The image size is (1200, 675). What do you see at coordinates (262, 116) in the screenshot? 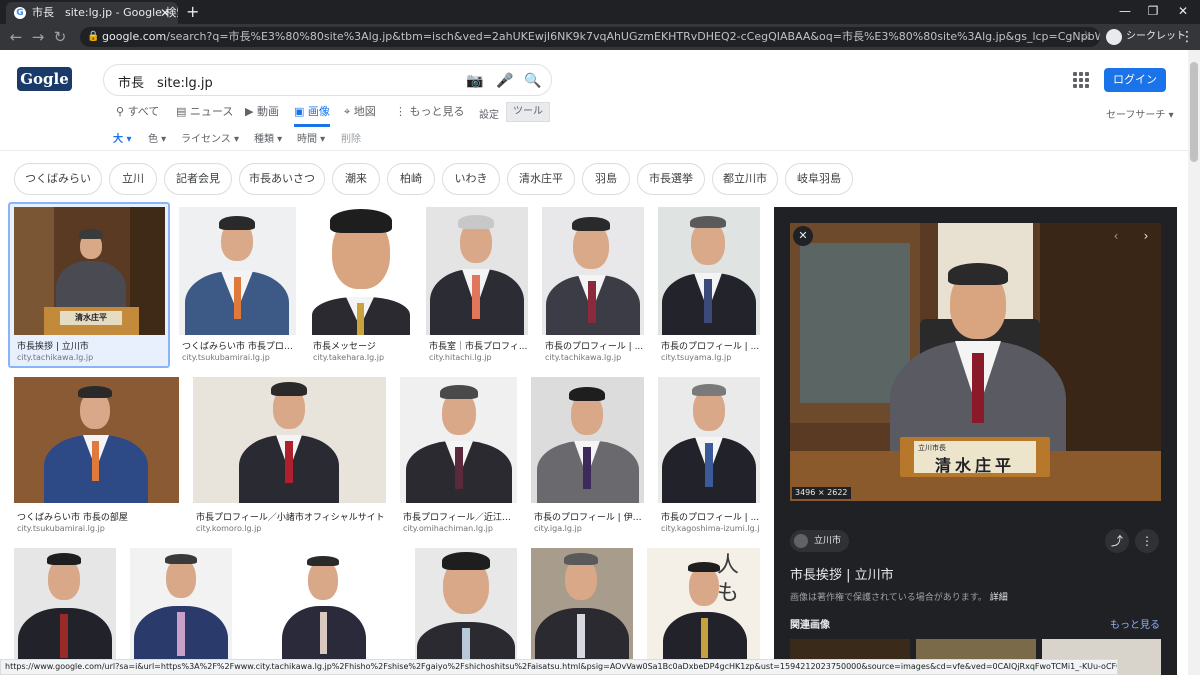
I see `tab-videos: ▶ 動画` at bounding box center [262, 116].